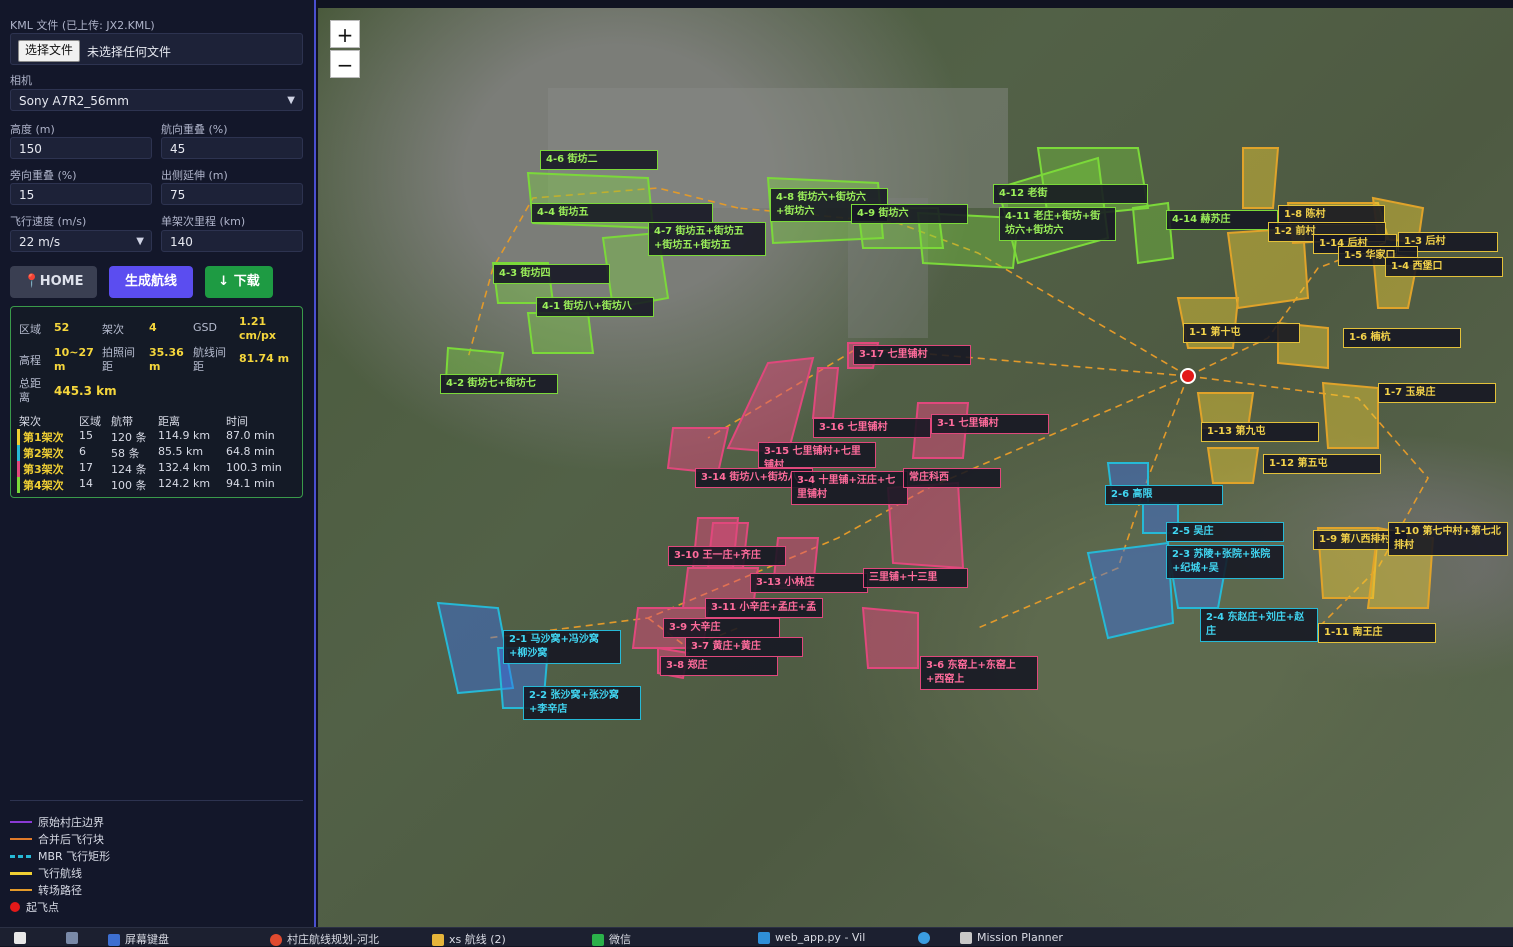 The image size is (1513, 947). What do you see at coordinates (719, 666) in the screenshot?
I see `zone-label: 3-8 郑庄` at bounding box center [719, 666].